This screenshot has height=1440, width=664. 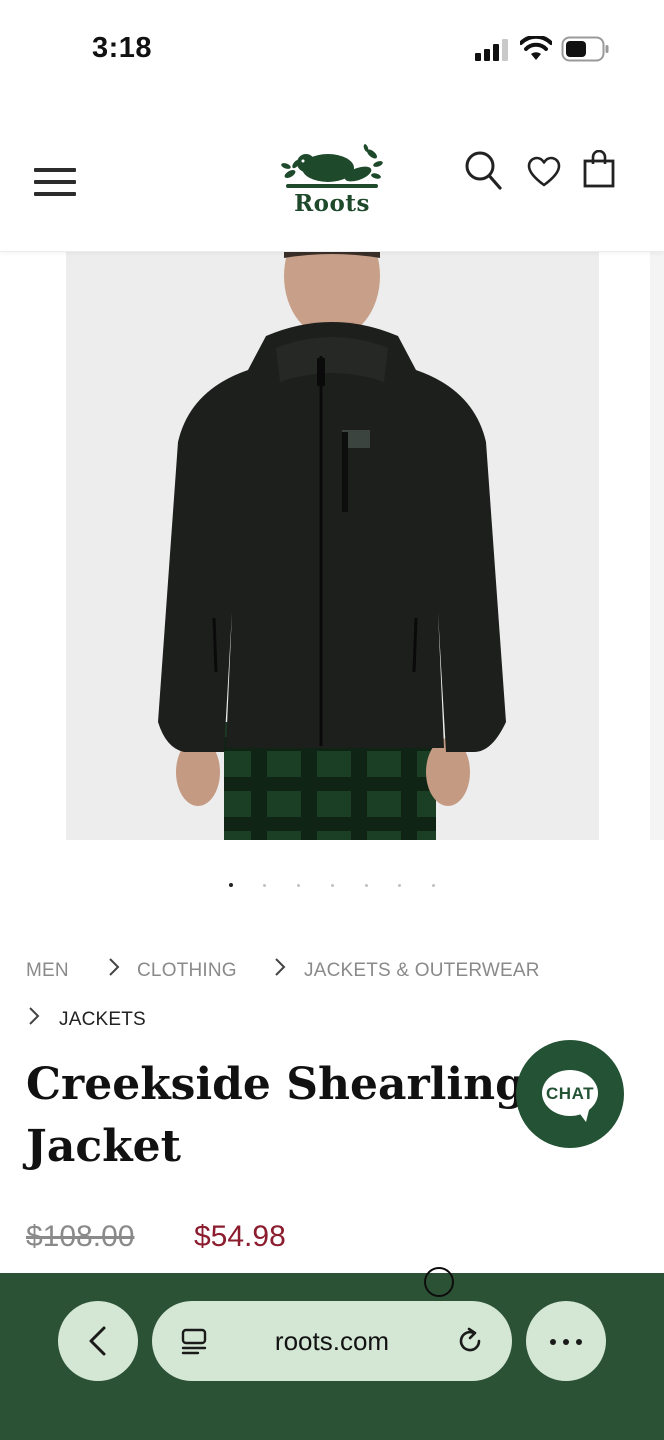 What do you see at coordinates (47, 971) in the screenshot?
I see `breadcrumb-men: MEN` at bounding box center [47, 971].